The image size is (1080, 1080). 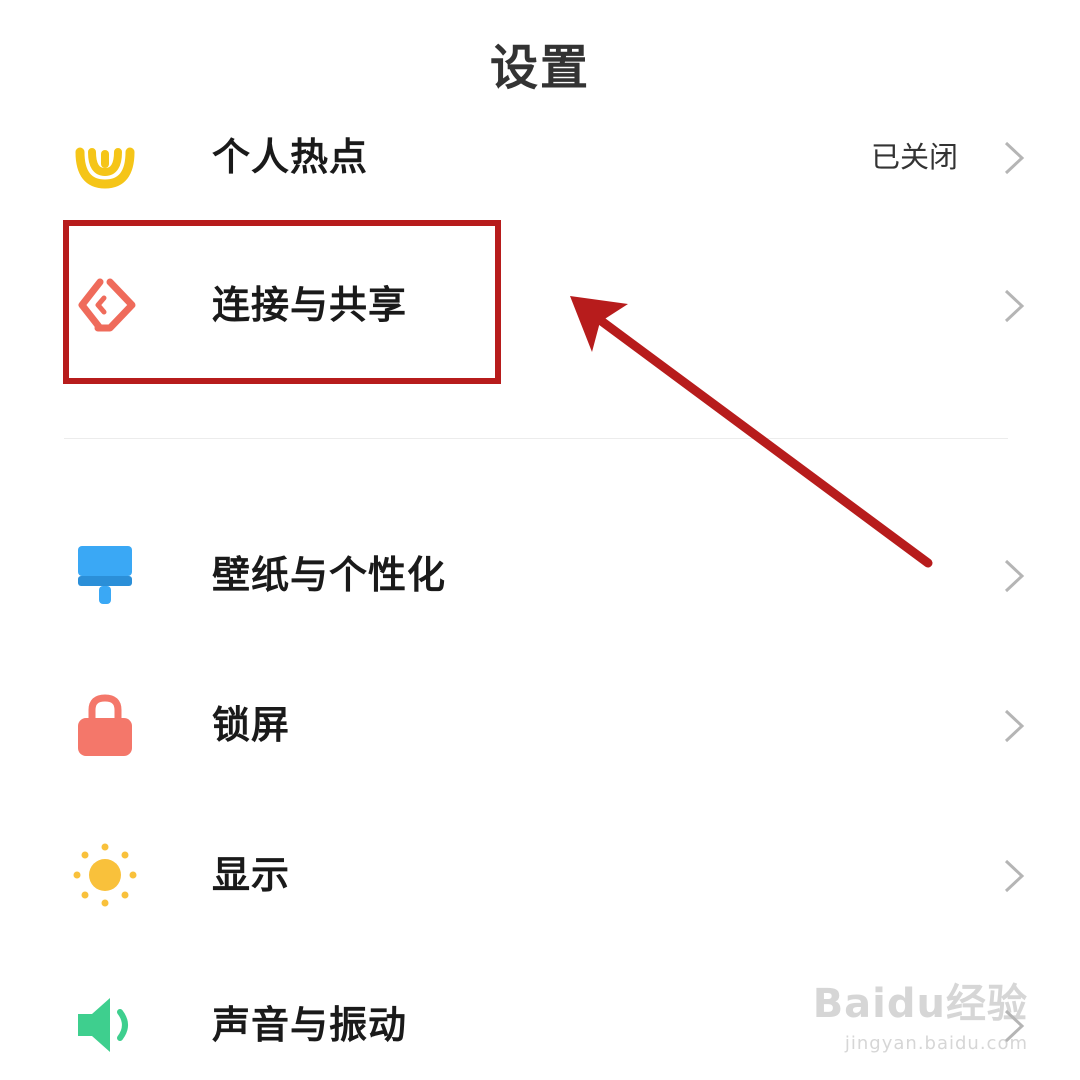 I want to click on hotspot-icon, so click(x=105, y=157).